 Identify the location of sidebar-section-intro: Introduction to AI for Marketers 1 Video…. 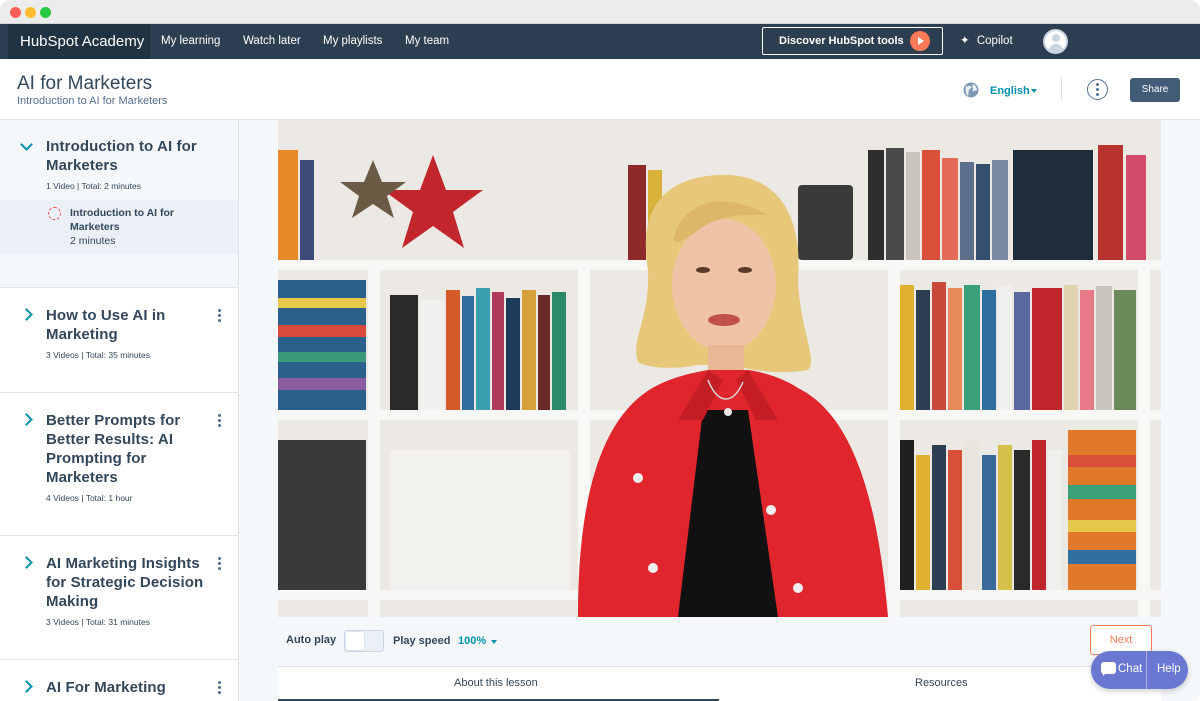
(119, 204).